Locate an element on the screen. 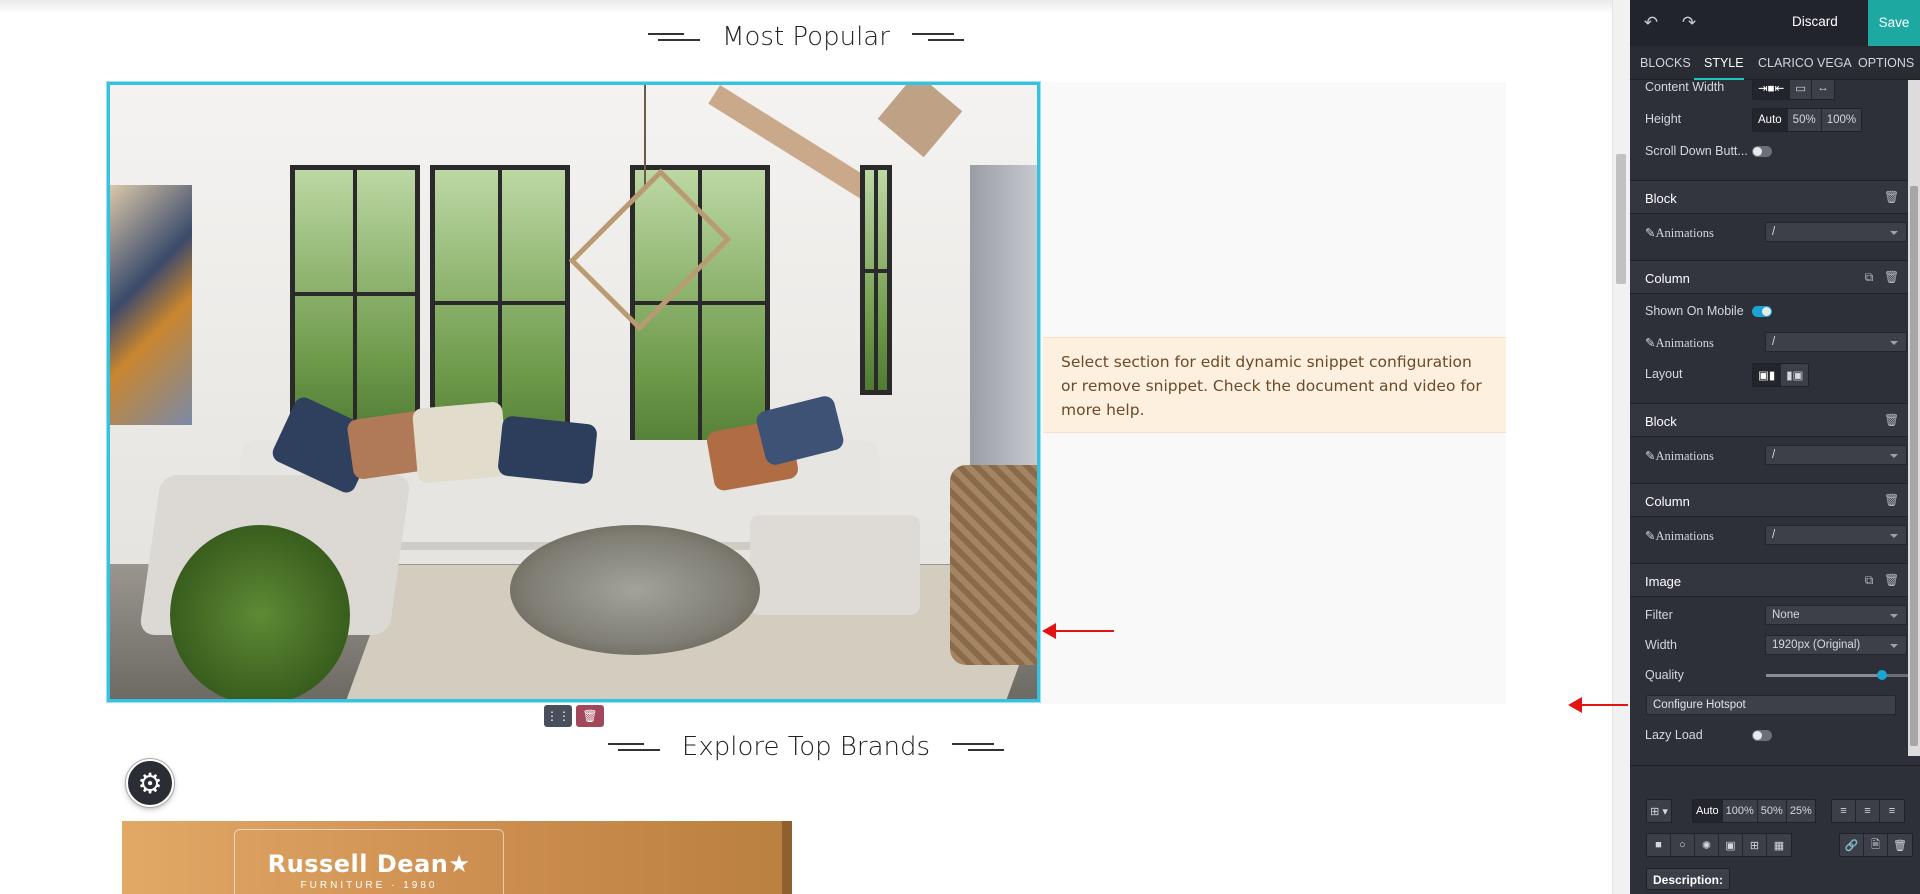 The width and height of the screenshot is (1920, 894). height-100-button: 100% is located at coordinates (1841, 120).